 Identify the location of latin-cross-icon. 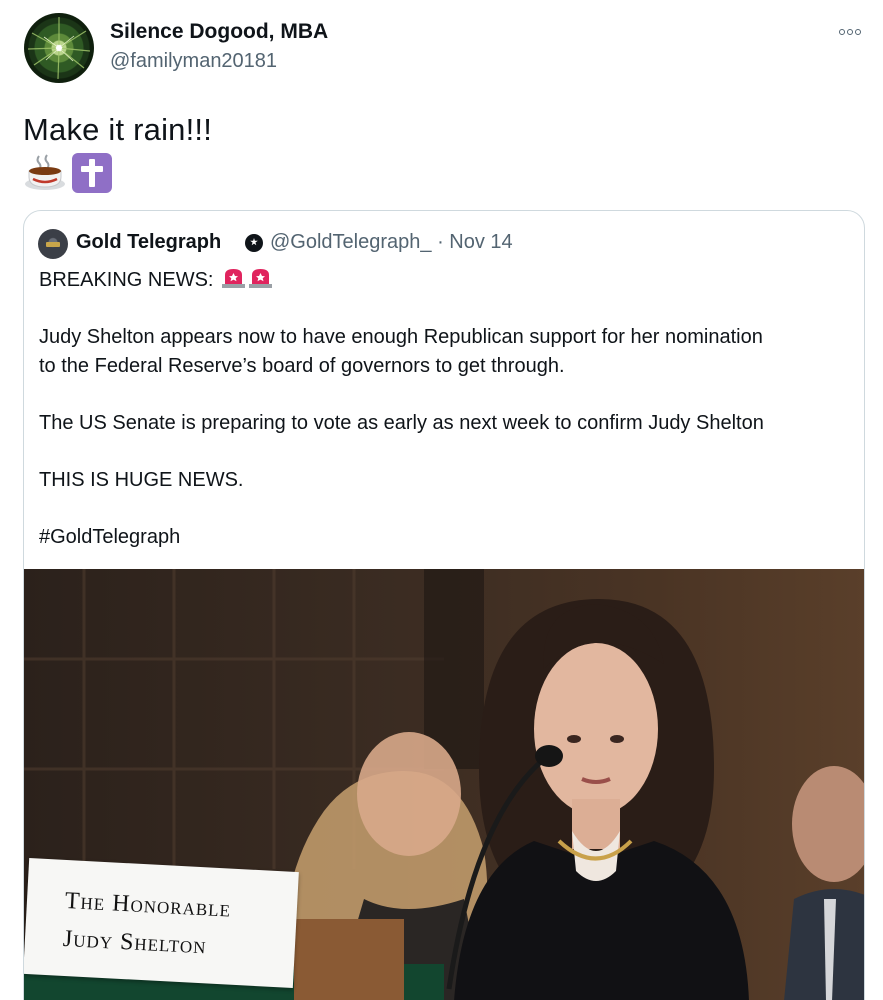
(92, 173).